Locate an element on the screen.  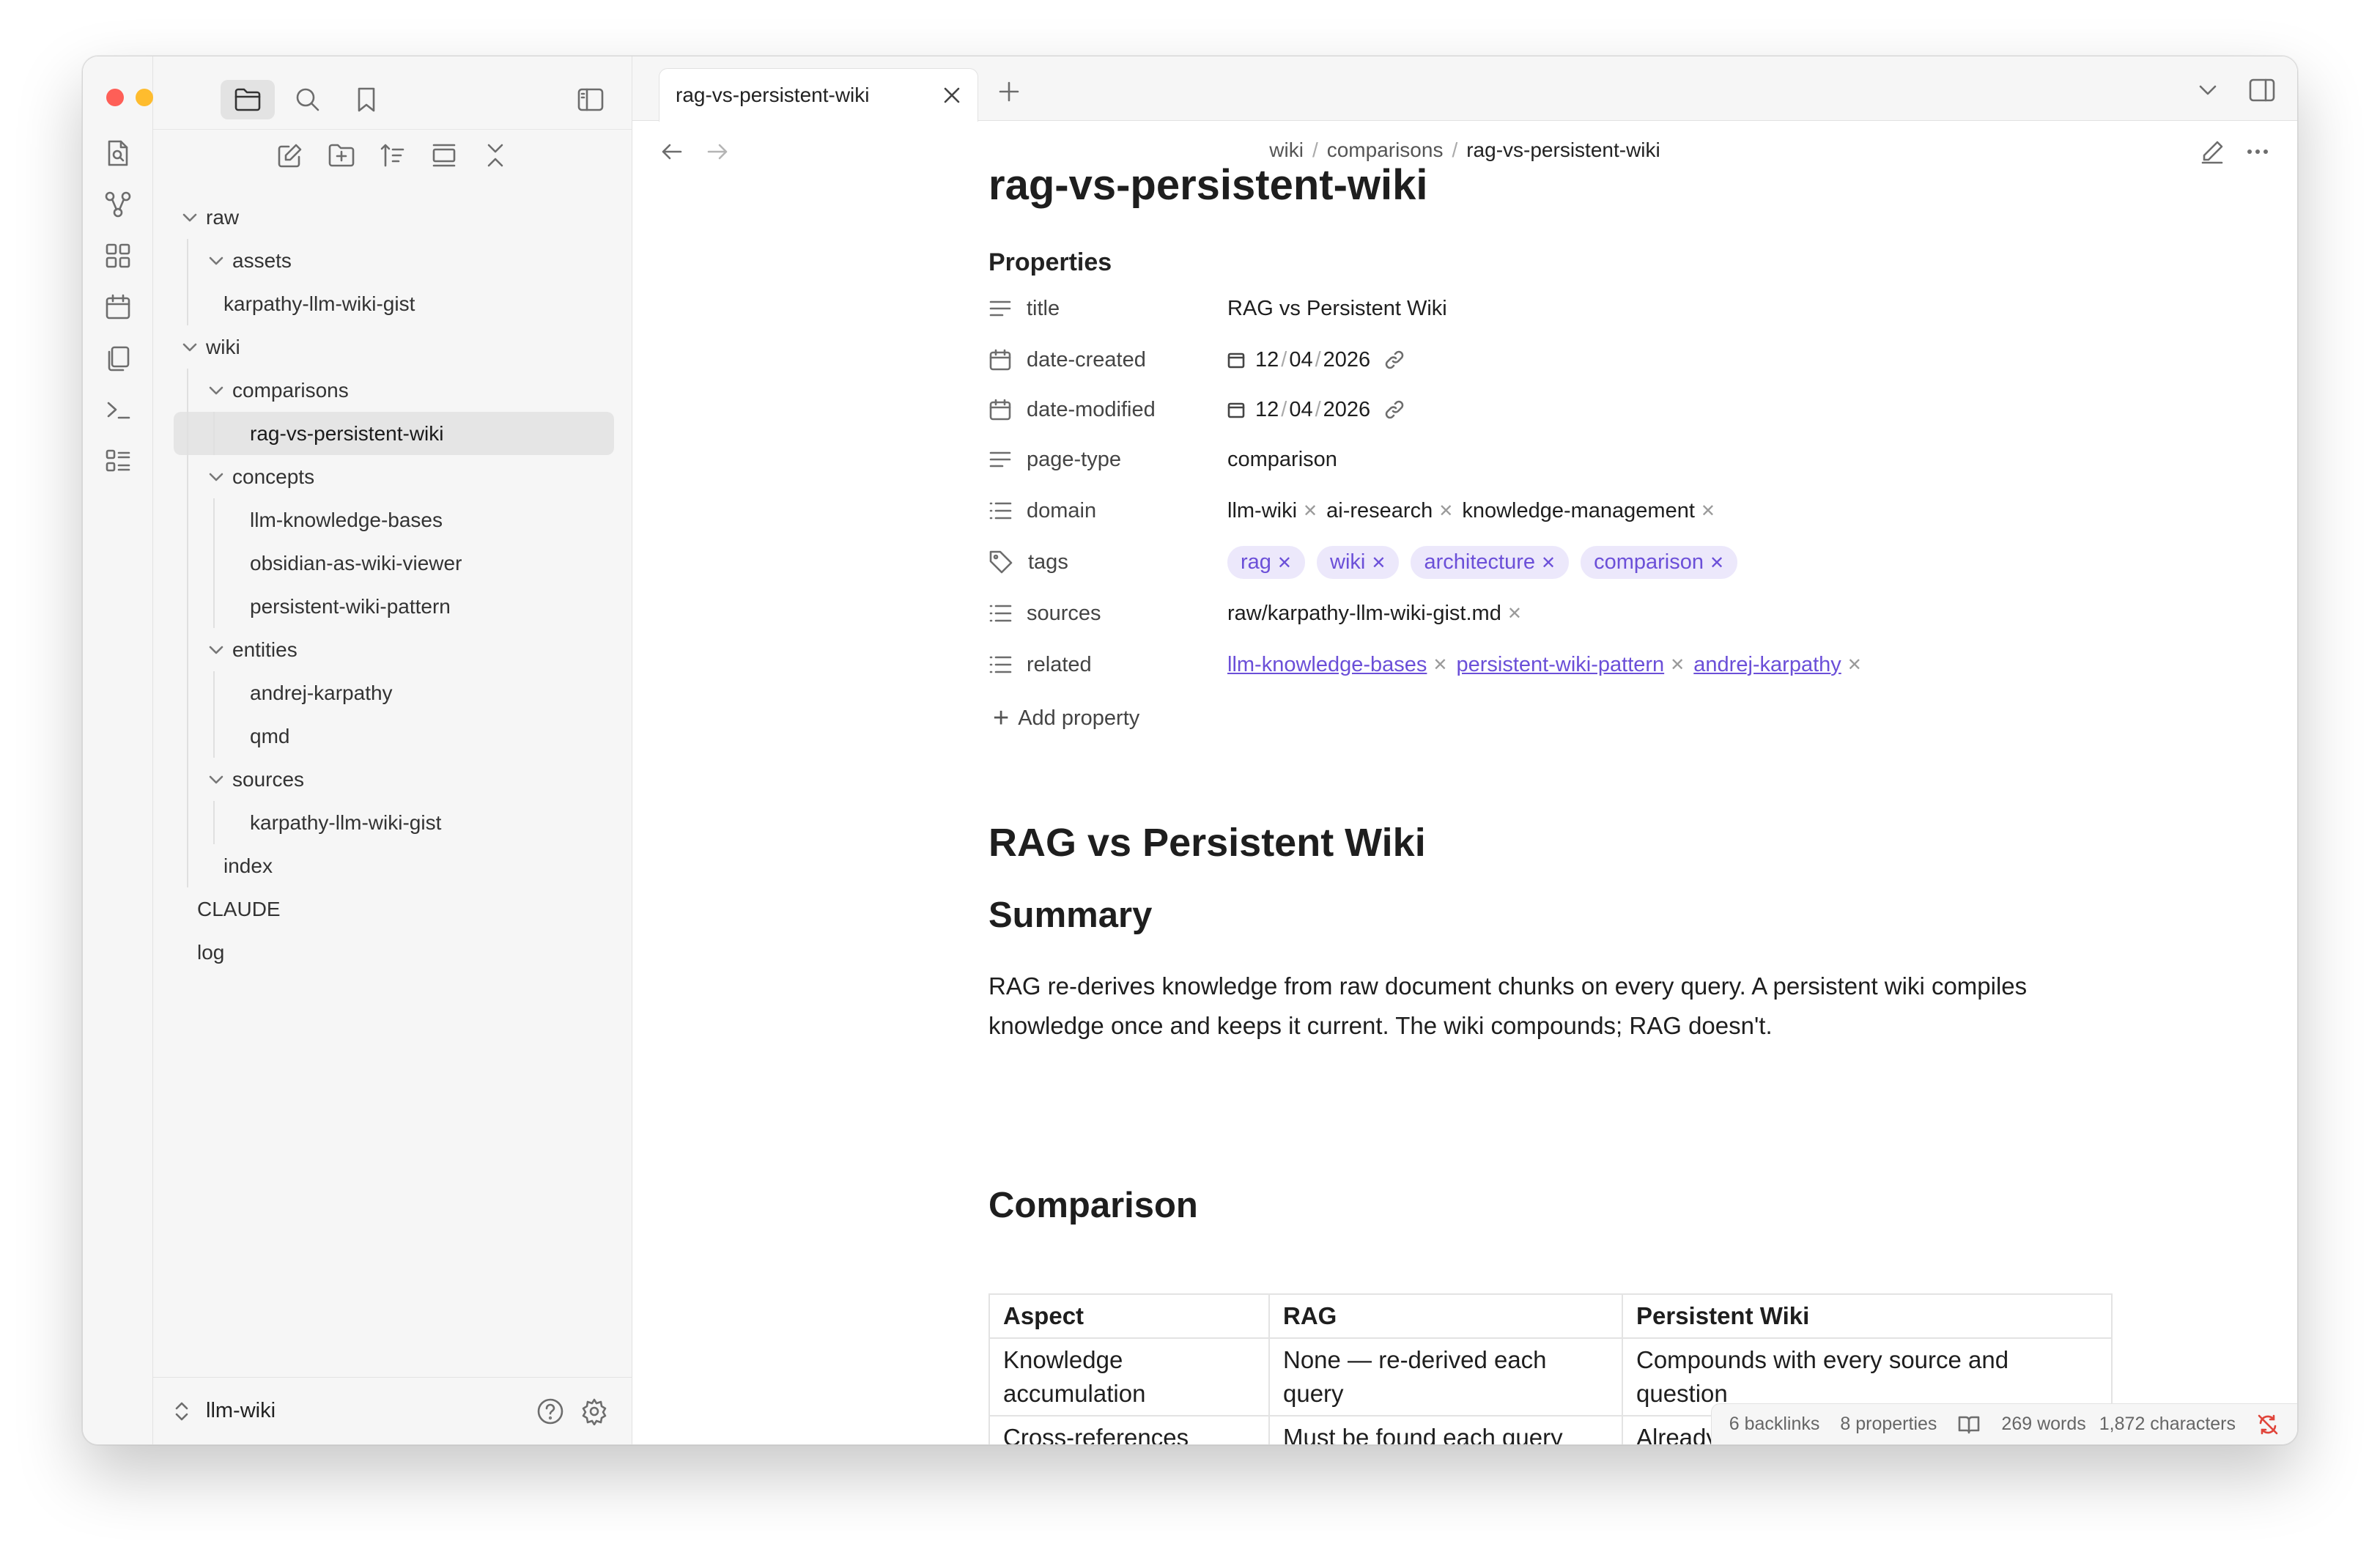
property-key: tags is located at coordinates (1048, 563).